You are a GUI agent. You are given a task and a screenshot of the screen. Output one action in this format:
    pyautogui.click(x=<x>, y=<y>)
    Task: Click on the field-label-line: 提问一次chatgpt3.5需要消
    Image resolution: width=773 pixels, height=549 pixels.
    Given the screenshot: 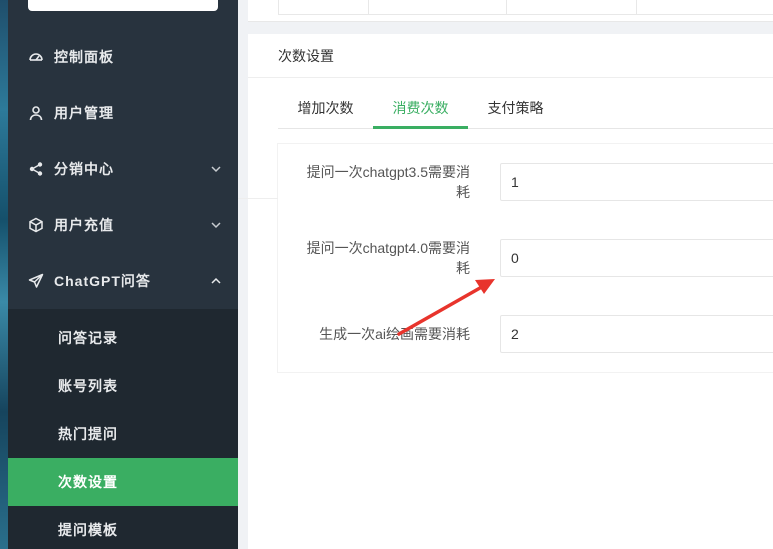 What is the action you would take?
    pyautogui.click(x=388, y=172)
    